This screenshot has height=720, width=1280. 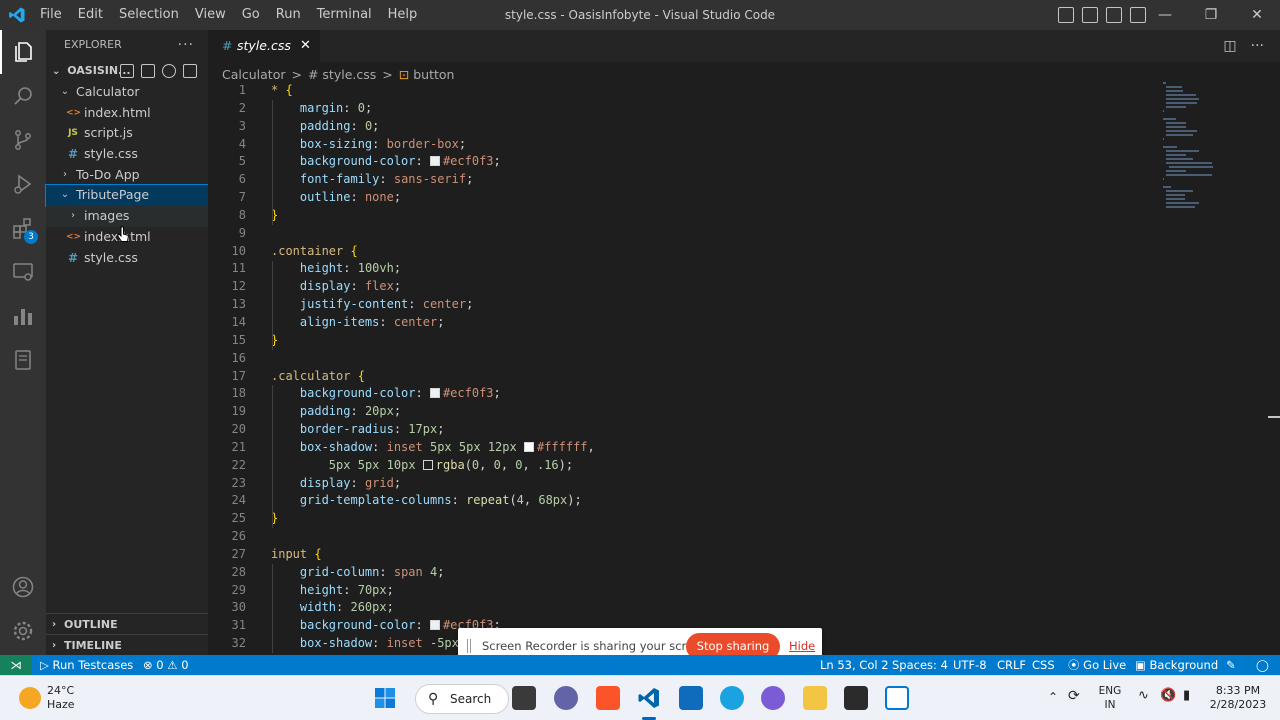 What do you see at coordinates (566, 698) in the screenshot?
I see `teams-chat-icon` at bounding box center [566, 698].